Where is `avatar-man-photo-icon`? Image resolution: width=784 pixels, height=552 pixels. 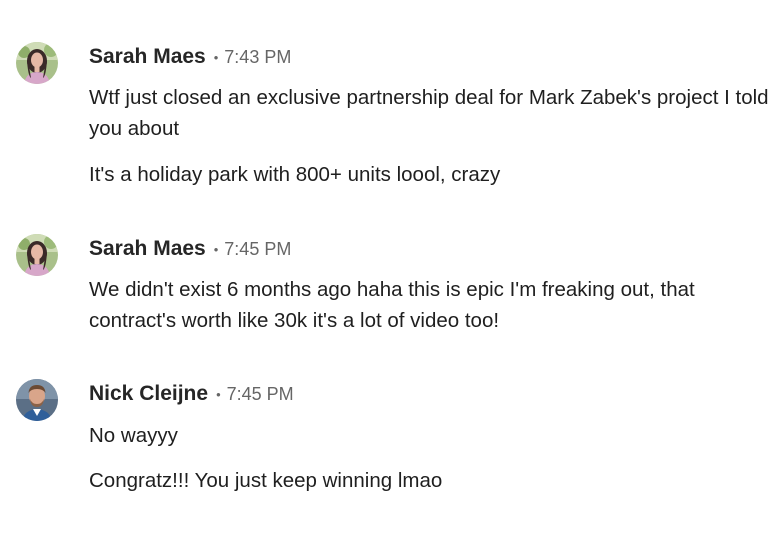
avatar-man-photo-icon is located at coordinates (37, 400).